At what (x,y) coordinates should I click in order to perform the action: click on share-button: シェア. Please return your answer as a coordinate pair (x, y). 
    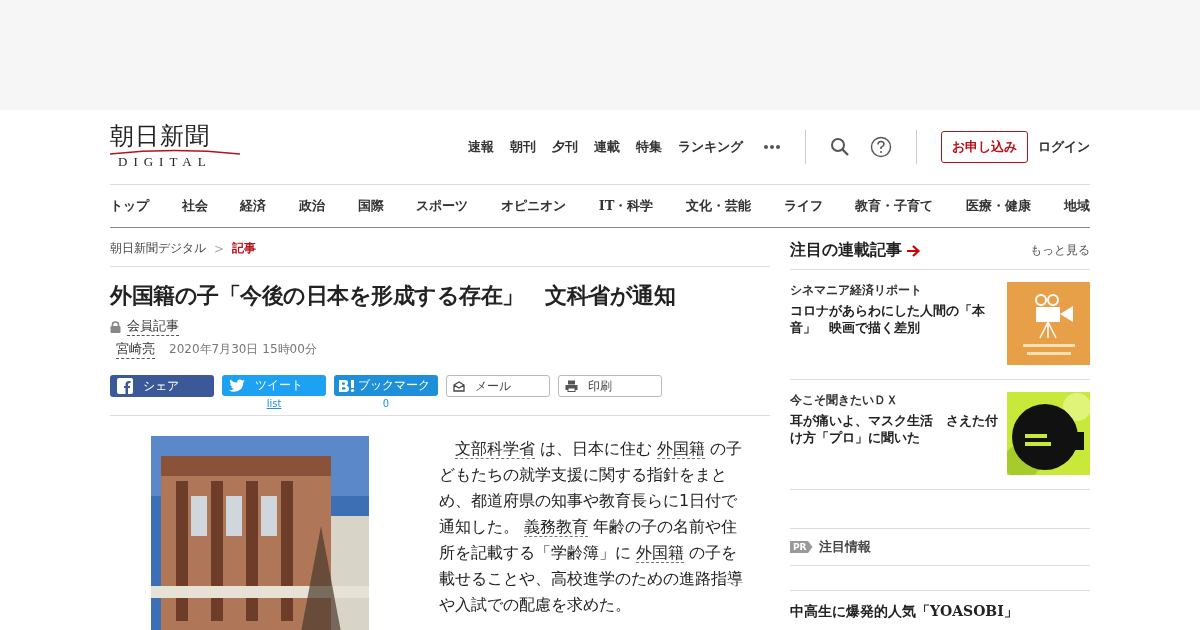
    Looking at the image, I should click on (162, 386).